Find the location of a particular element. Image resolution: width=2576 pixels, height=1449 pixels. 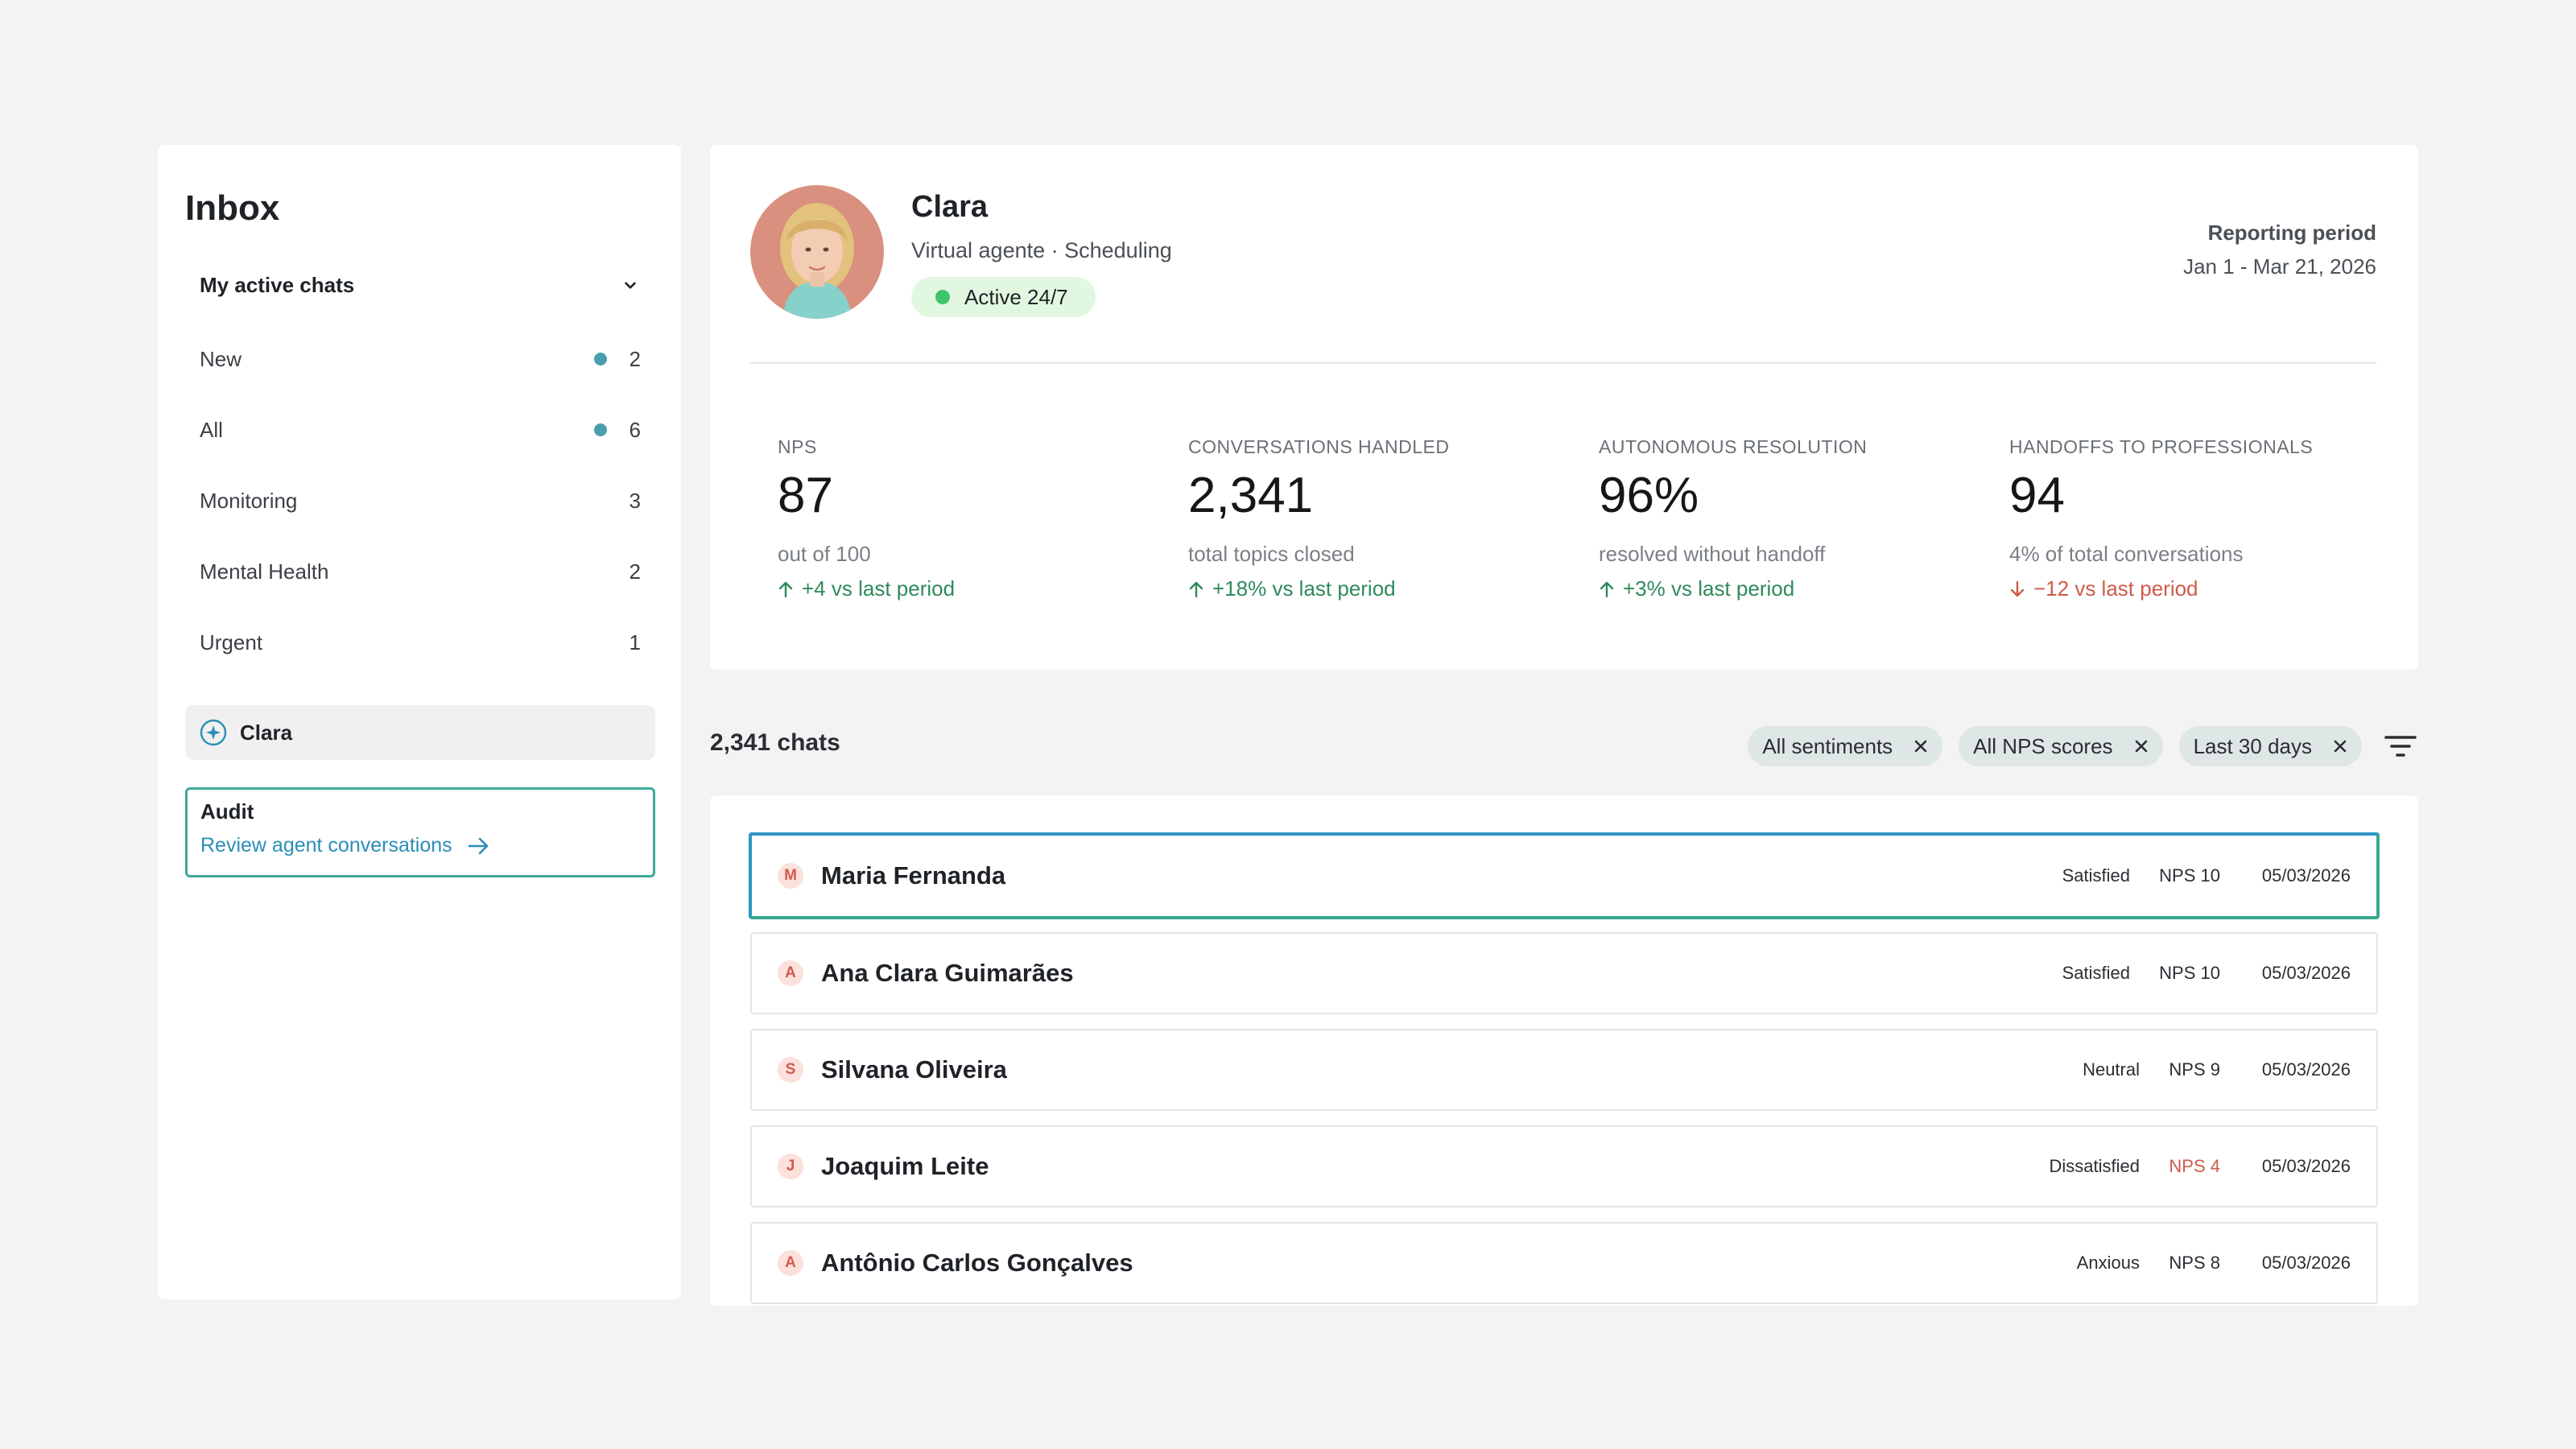

sidebar-item-label: Urgent is located at coordinates (231, 642).